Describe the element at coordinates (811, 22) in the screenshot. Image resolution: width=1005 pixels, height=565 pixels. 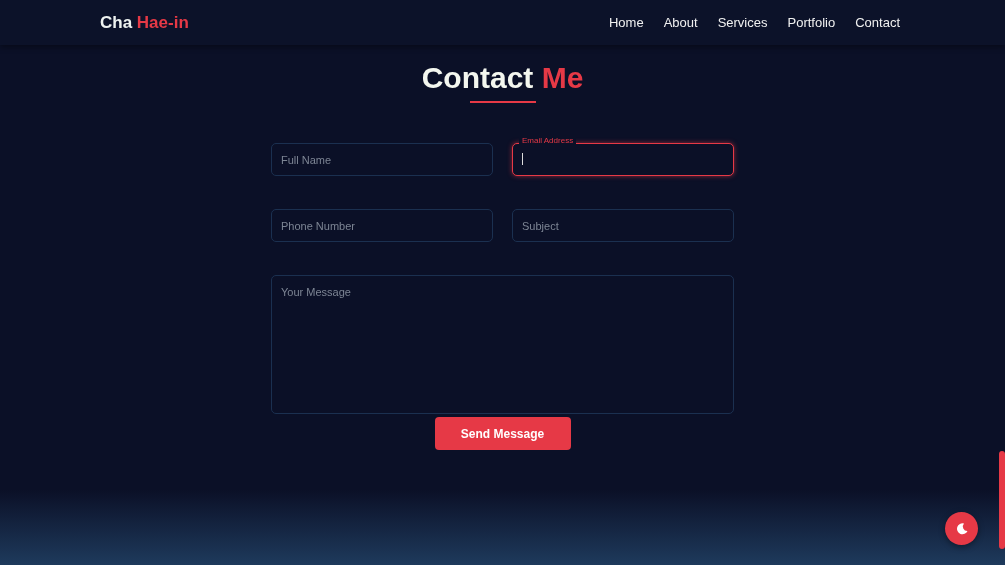
I see `nav-link: Portfolio` at that location.